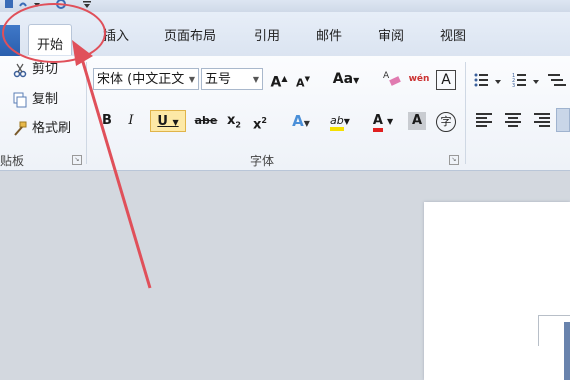 The width and height of the screenshot is (570, 380). I want to click on underline-button: U ▼, so click(168, 121).